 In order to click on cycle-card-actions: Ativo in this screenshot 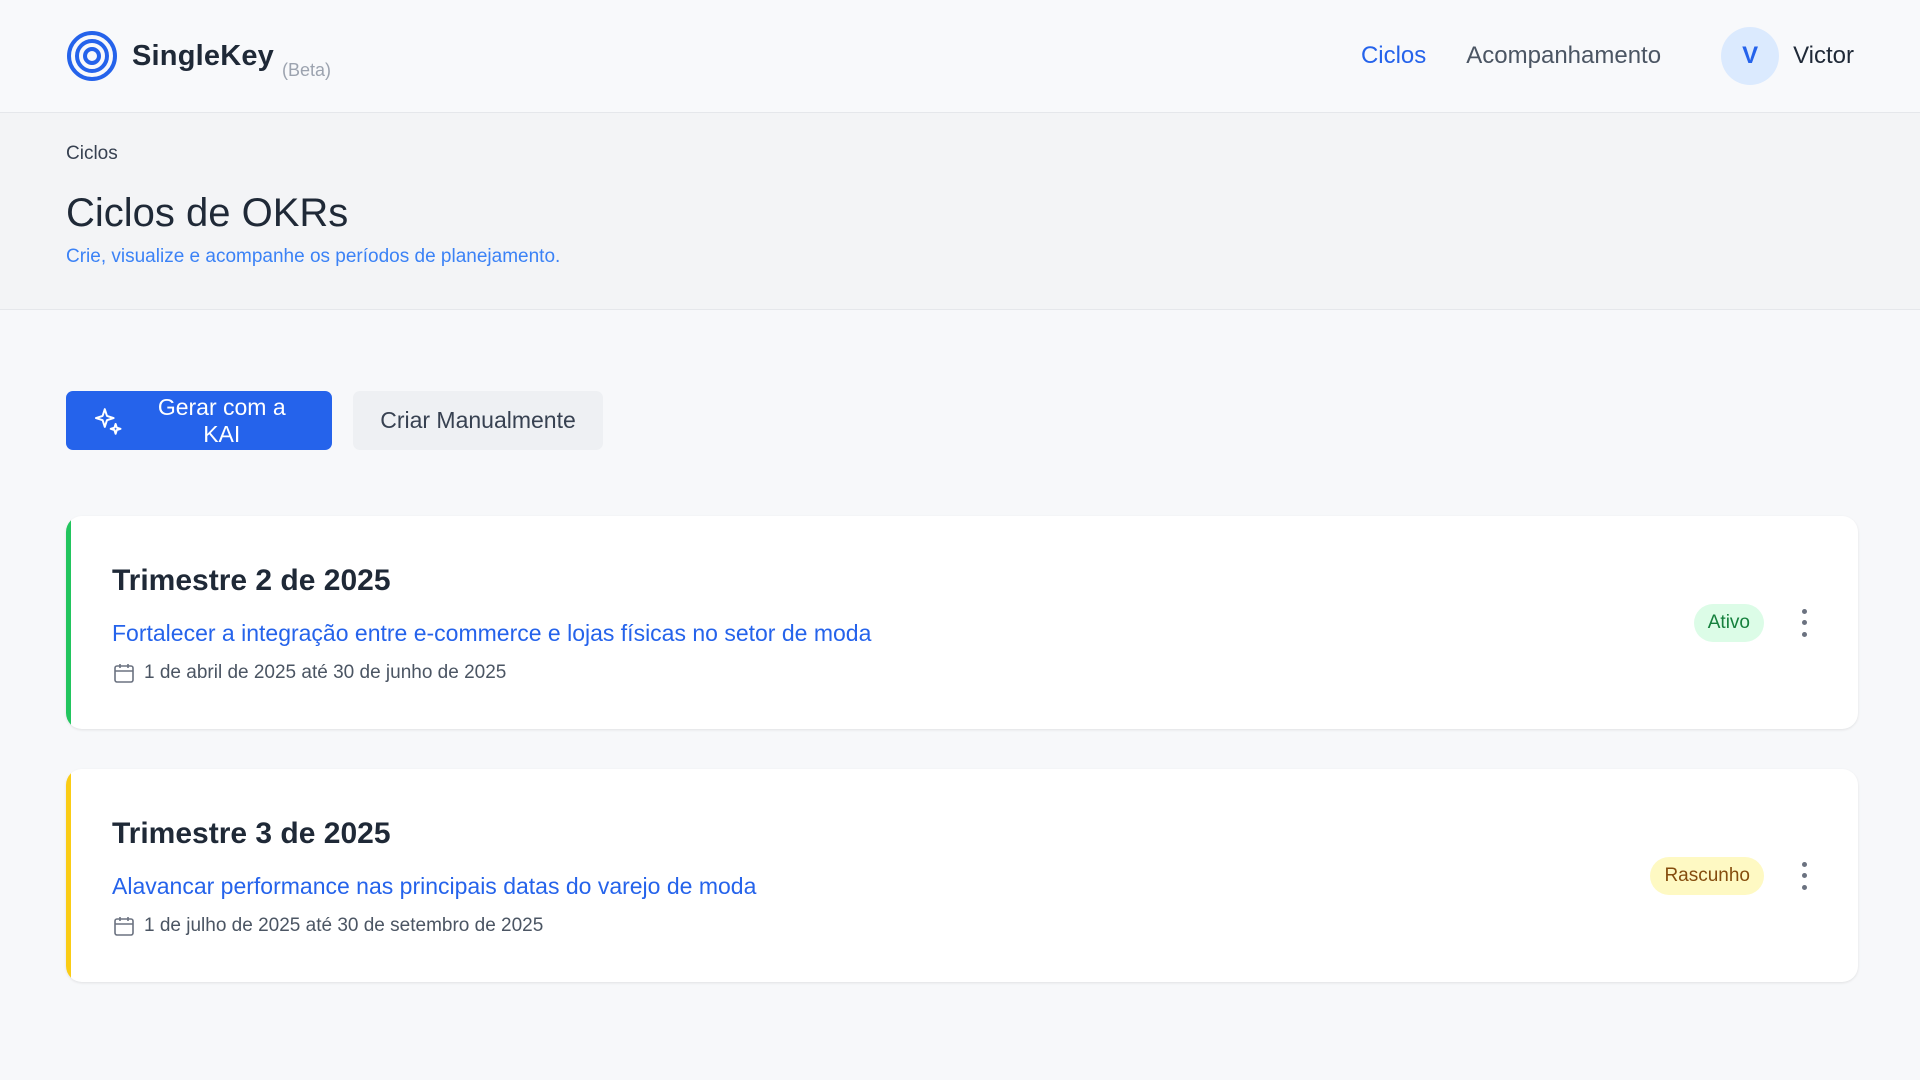, I will do `click(1753, 622)`.